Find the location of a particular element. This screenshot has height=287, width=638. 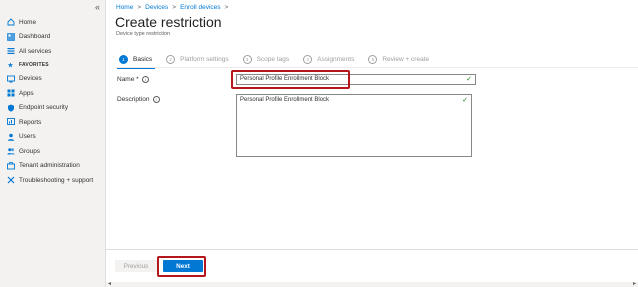

step-number: 2 is located at coordinates (171, 59).